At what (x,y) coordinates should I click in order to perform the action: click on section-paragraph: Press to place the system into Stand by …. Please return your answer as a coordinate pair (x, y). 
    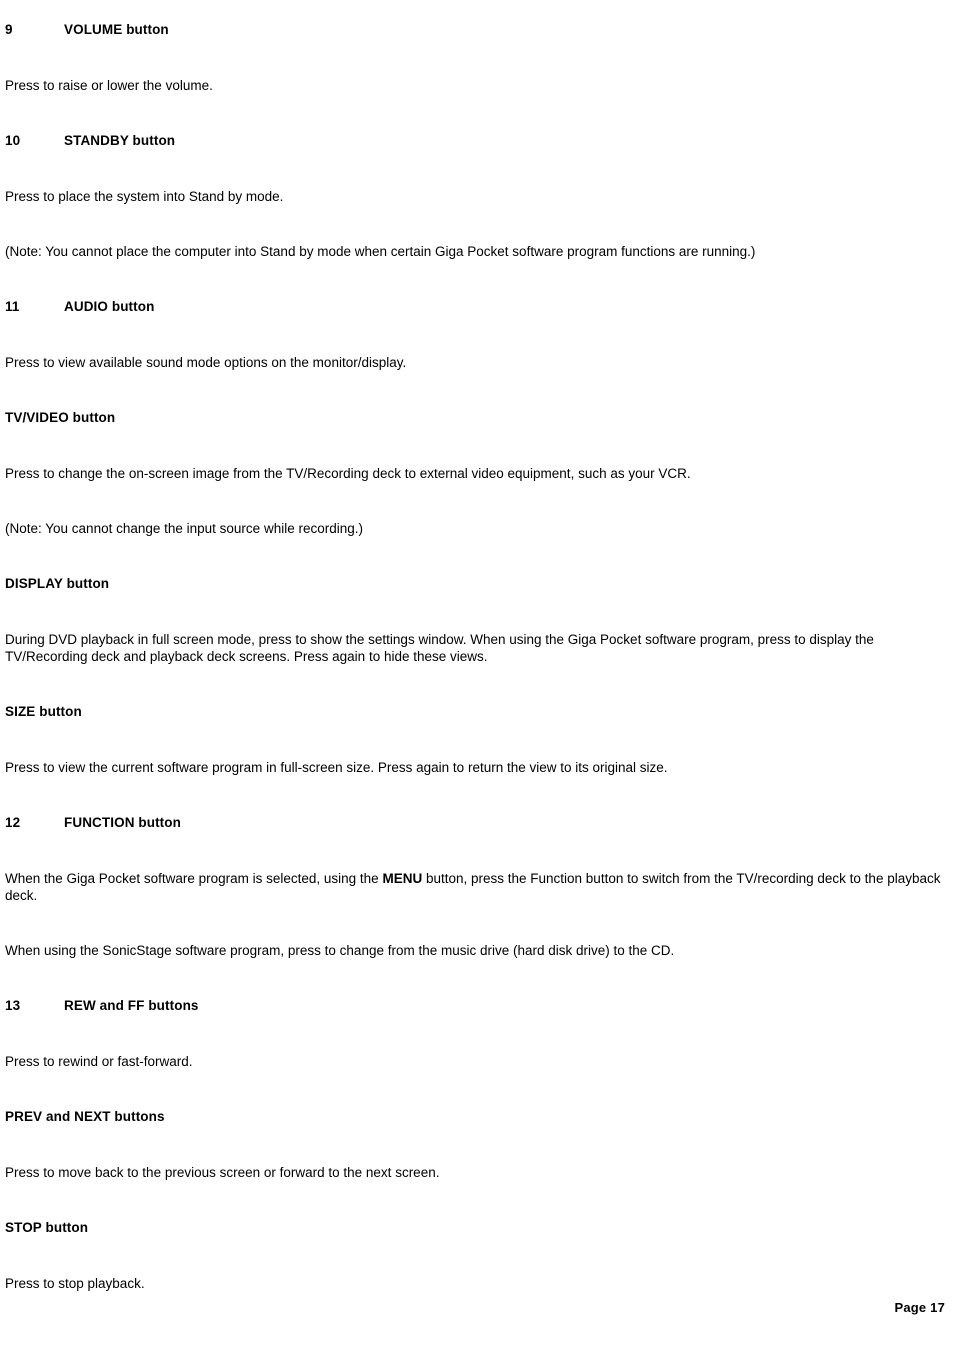
    Looking at the image, I should click on (144, 196).